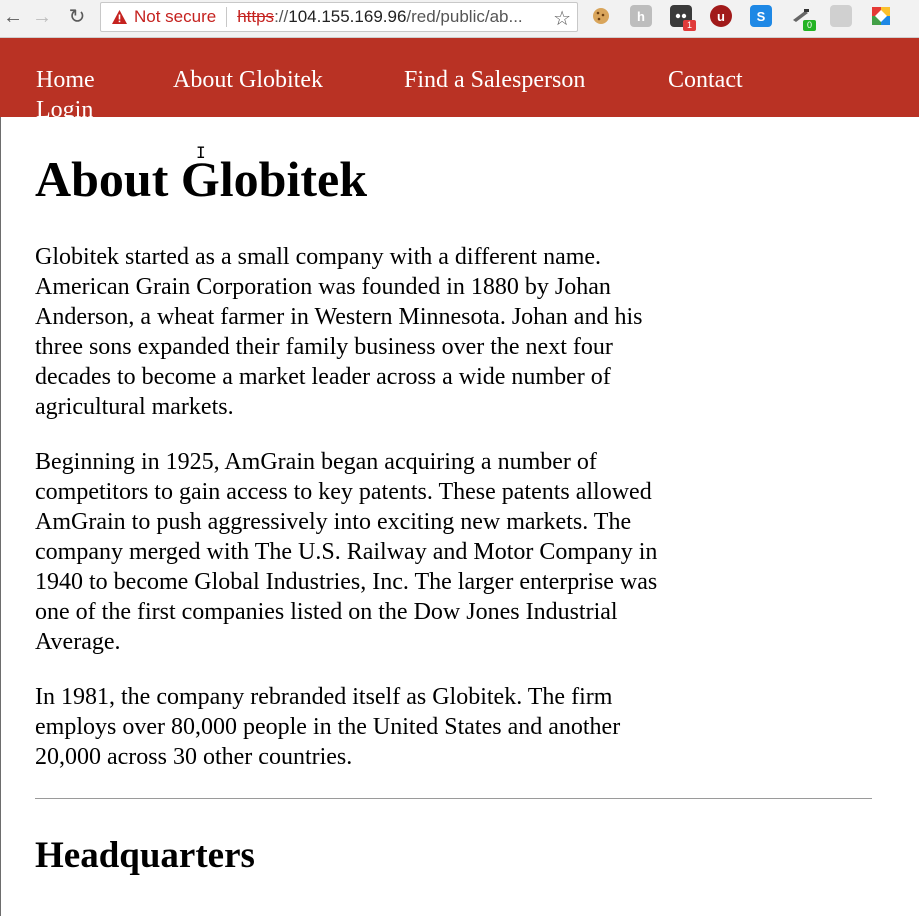 The width and height of the screenshot is (919, 916). What do you see at coordinates (809, 25) in the screenshot?
I see `tool-ext-badge: 0` at bounding box center [809, 25].